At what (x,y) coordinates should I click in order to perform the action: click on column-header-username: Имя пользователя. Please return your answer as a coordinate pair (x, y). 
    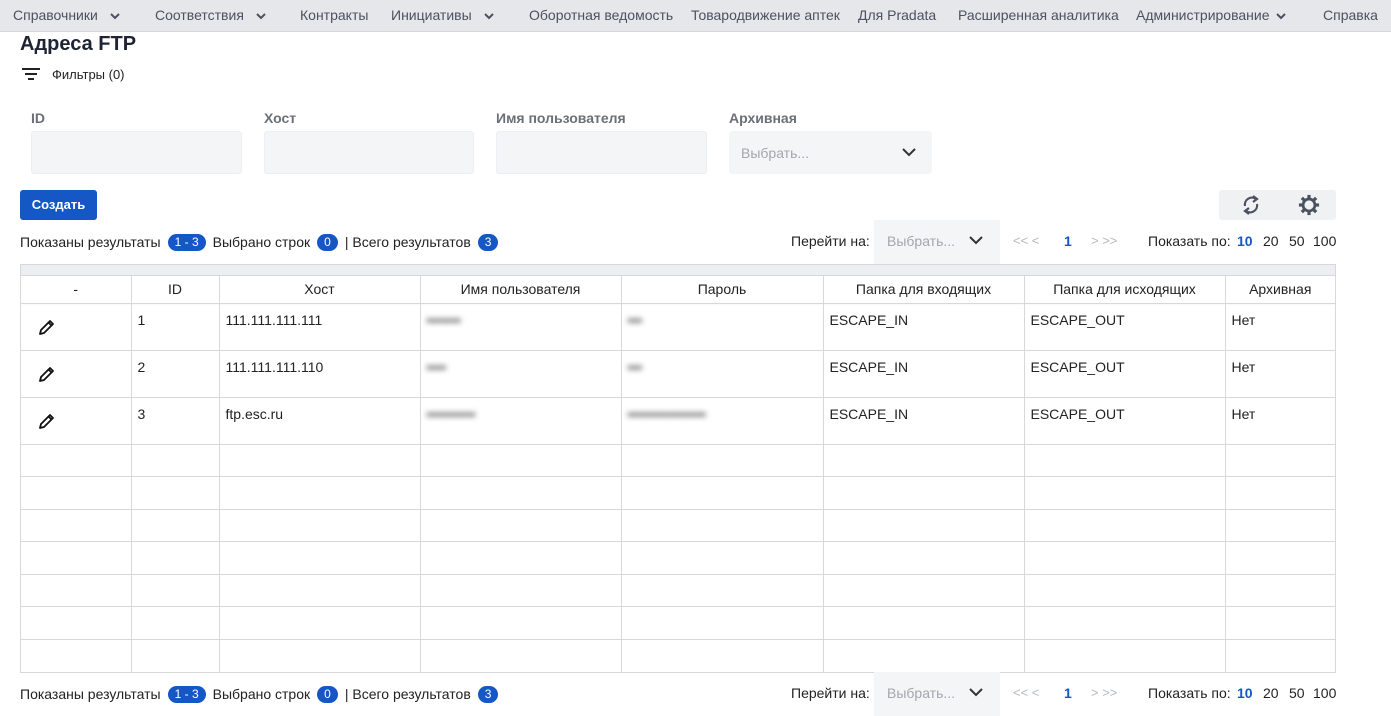
    Looking at the image, I should click on (521, 290).